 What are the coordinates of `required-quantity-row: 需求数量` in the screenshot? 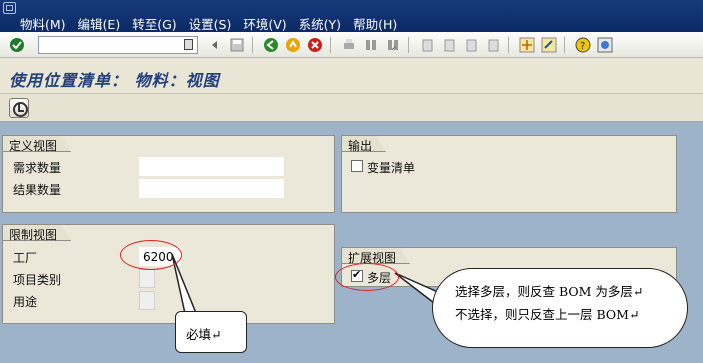 It's located at (149, 166).